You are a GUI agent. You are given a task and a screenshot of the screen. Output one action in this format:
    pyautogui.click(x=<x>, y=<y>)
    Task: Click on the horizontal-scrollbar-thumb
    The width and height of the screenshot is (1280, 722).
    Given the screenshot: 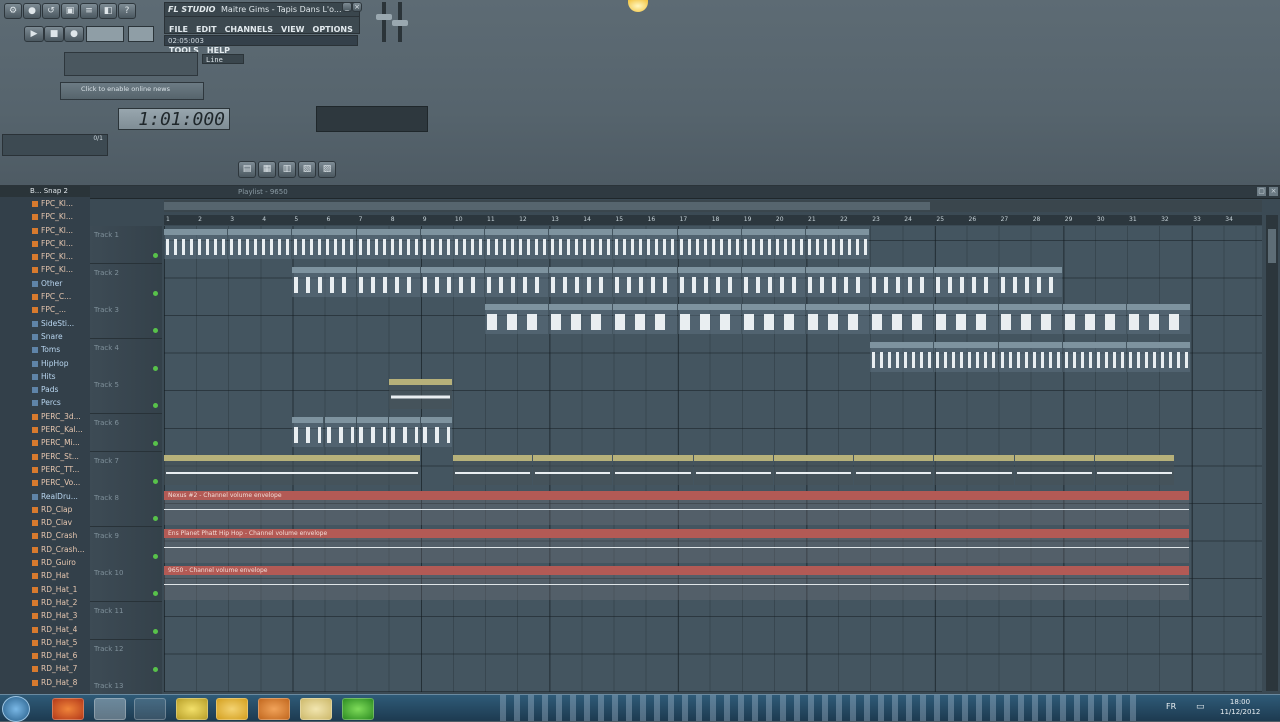 What is the action you would take?
    pyautogui.click(x=547, y=206)
    